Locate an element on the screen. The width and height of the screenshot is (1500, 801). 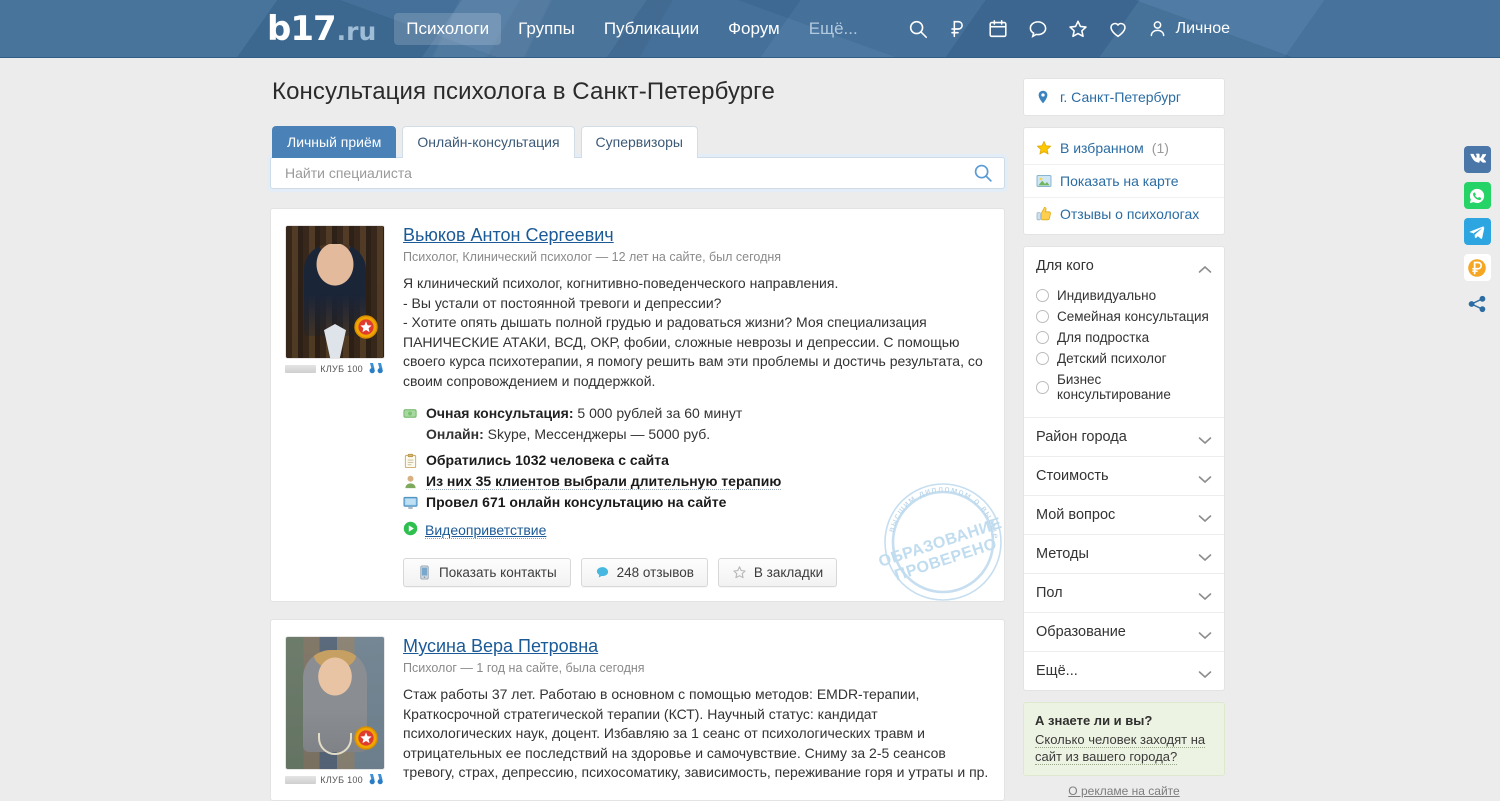
price-label: Очная консультация: is located at coordinates (500, 413).